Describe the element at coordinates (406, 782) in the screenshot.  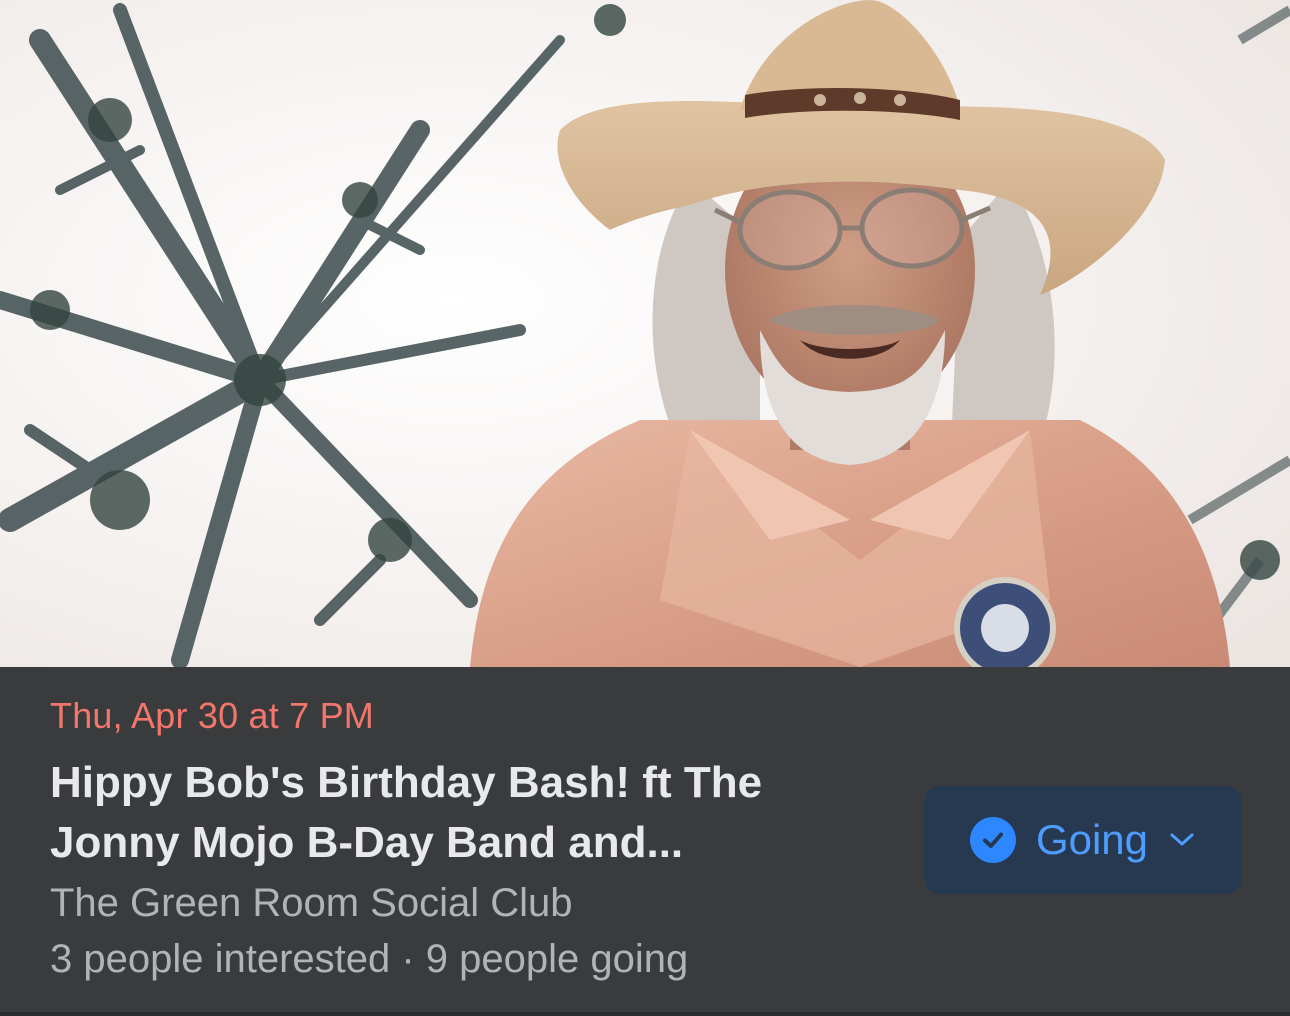
I see `event-title-line-1: Hippy Bob's Birthday Bash! ft The` at that location.